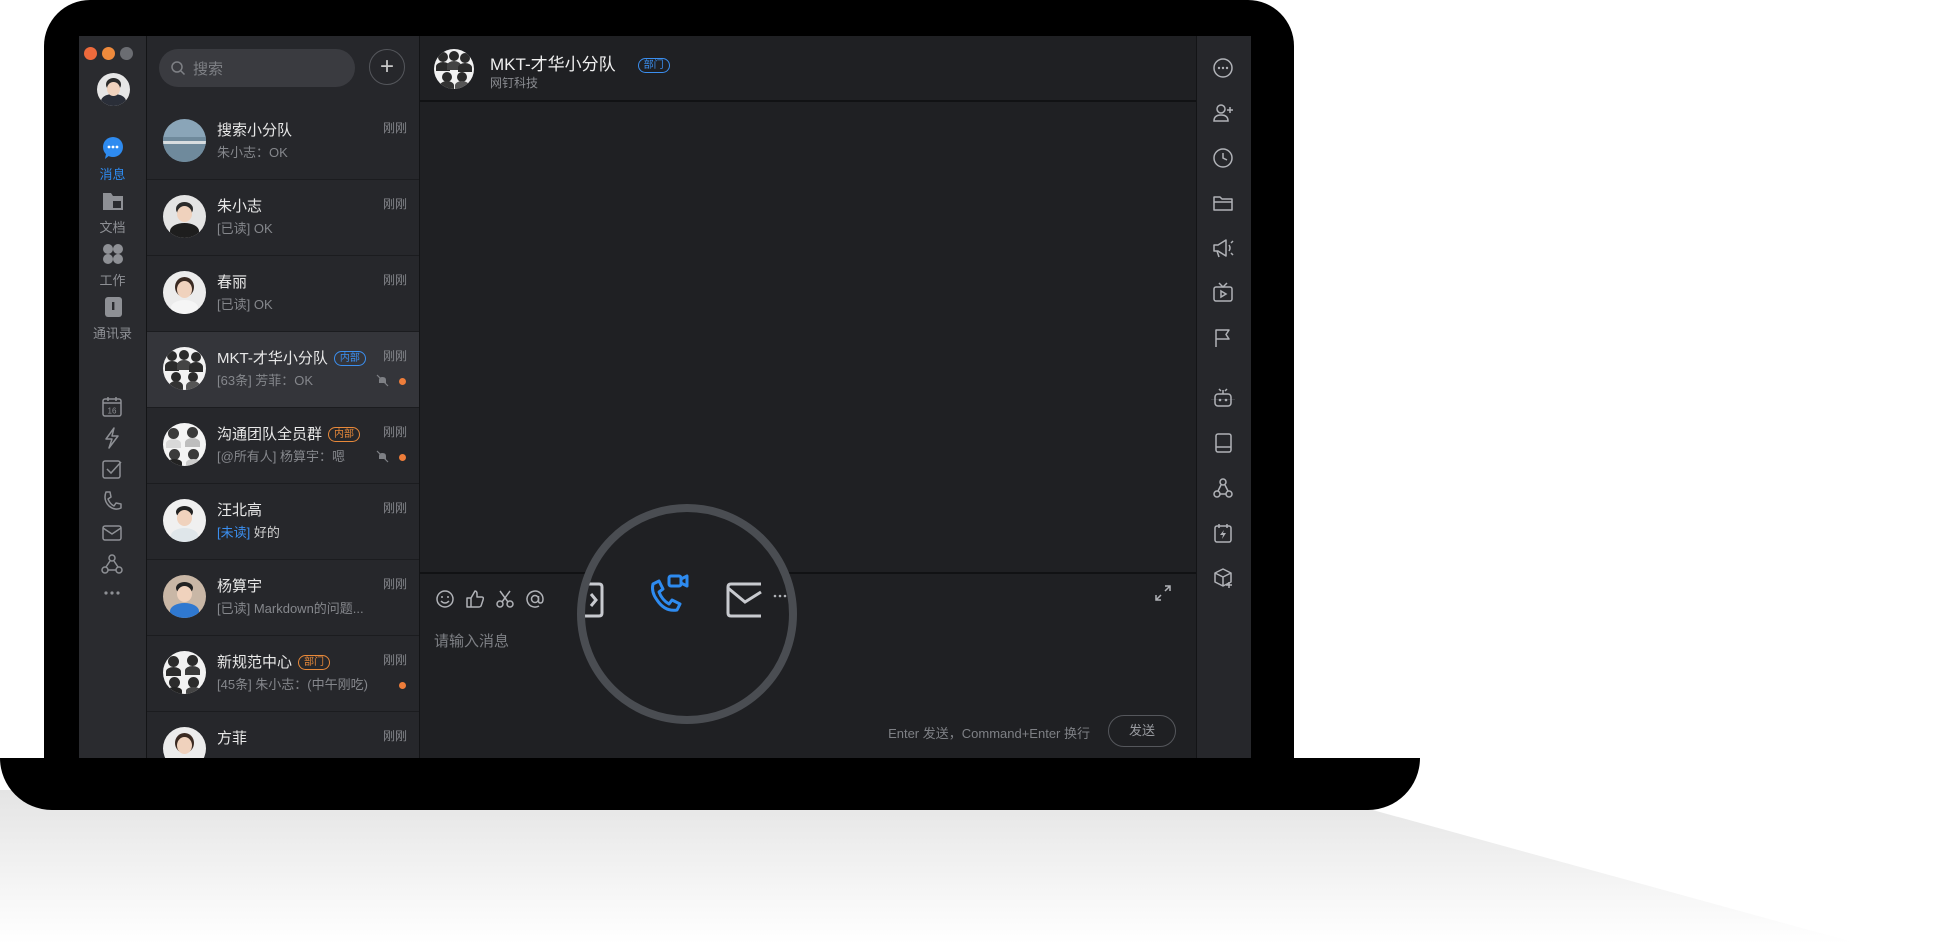 The height and width of the screenshot is (944, 1942). Describe the element at coordinates (505, 599) in the screenshot. I see `scissors-icon` at that location.